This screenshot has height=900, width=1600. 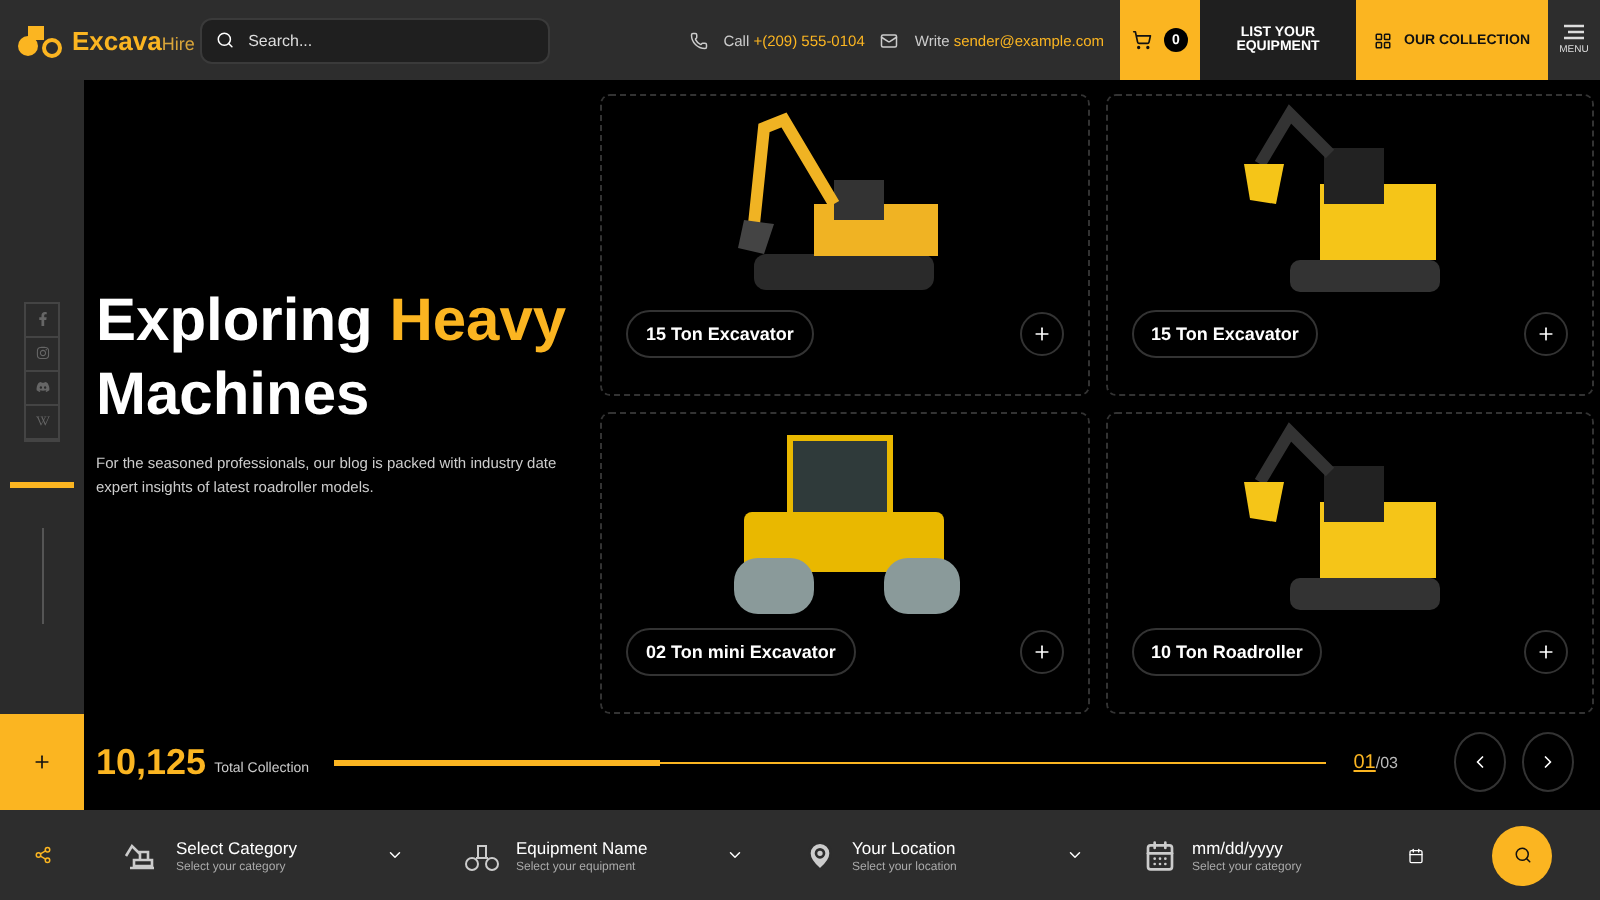 What do you see at coordinates (698, 40) in the screenshot?
I see `phone-icon` at bounding box center [698, 40].